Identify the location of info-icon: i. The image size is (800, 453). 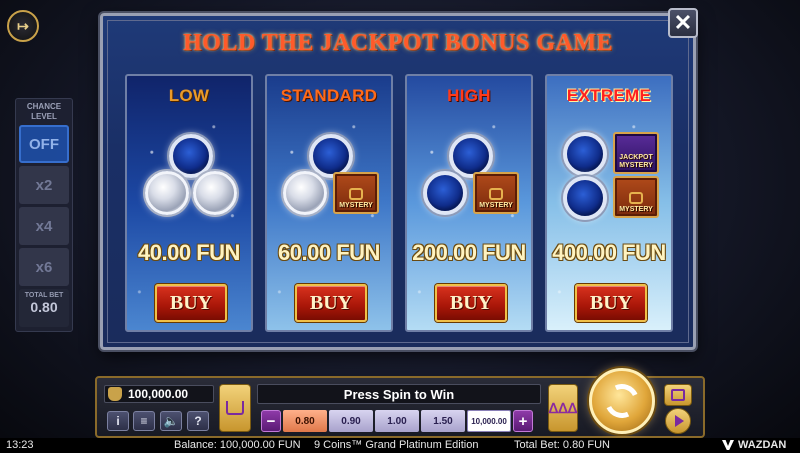
(118, 421).